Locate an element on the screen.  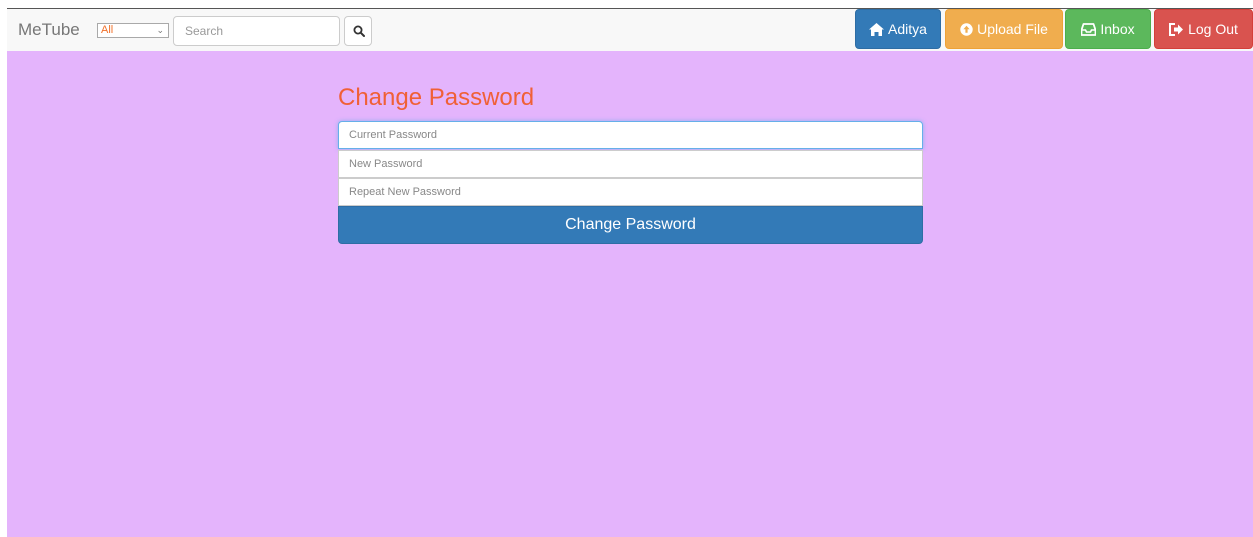
search-icon is located at coordinates (359, 31).